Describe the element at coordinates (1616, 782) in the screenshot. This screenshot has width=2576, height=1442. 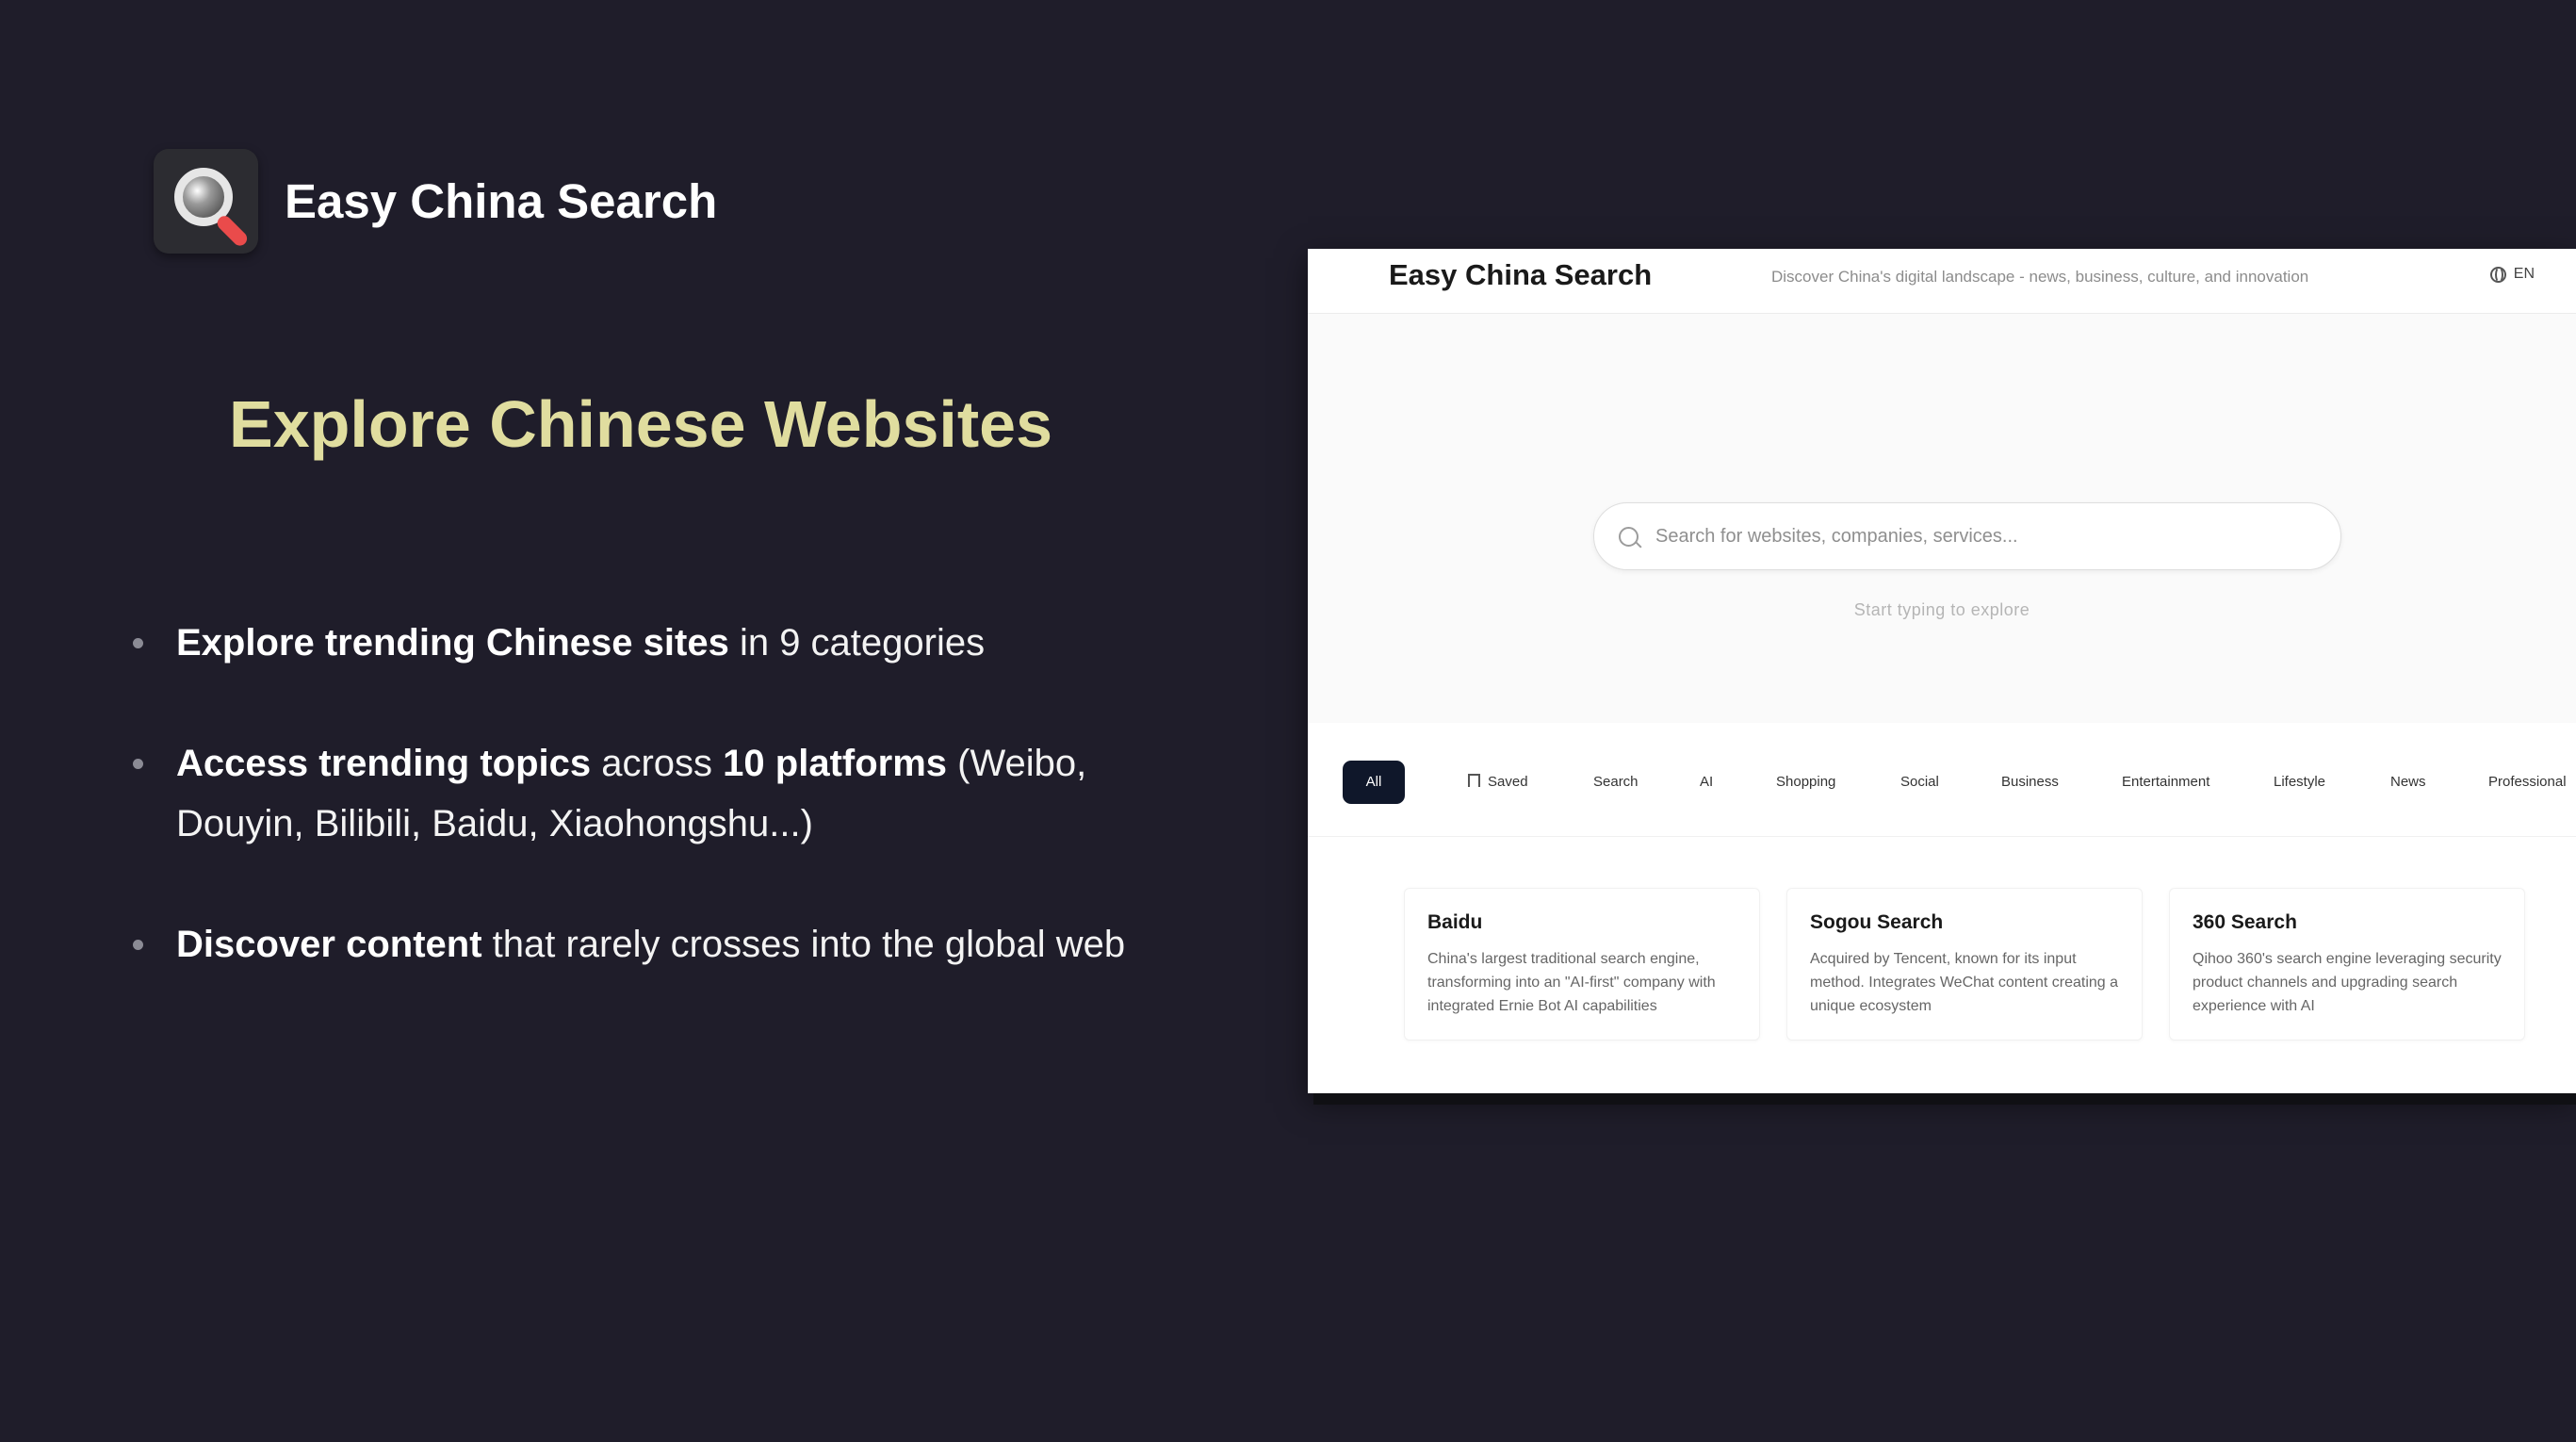
I see `tab-search: Search` at that location.